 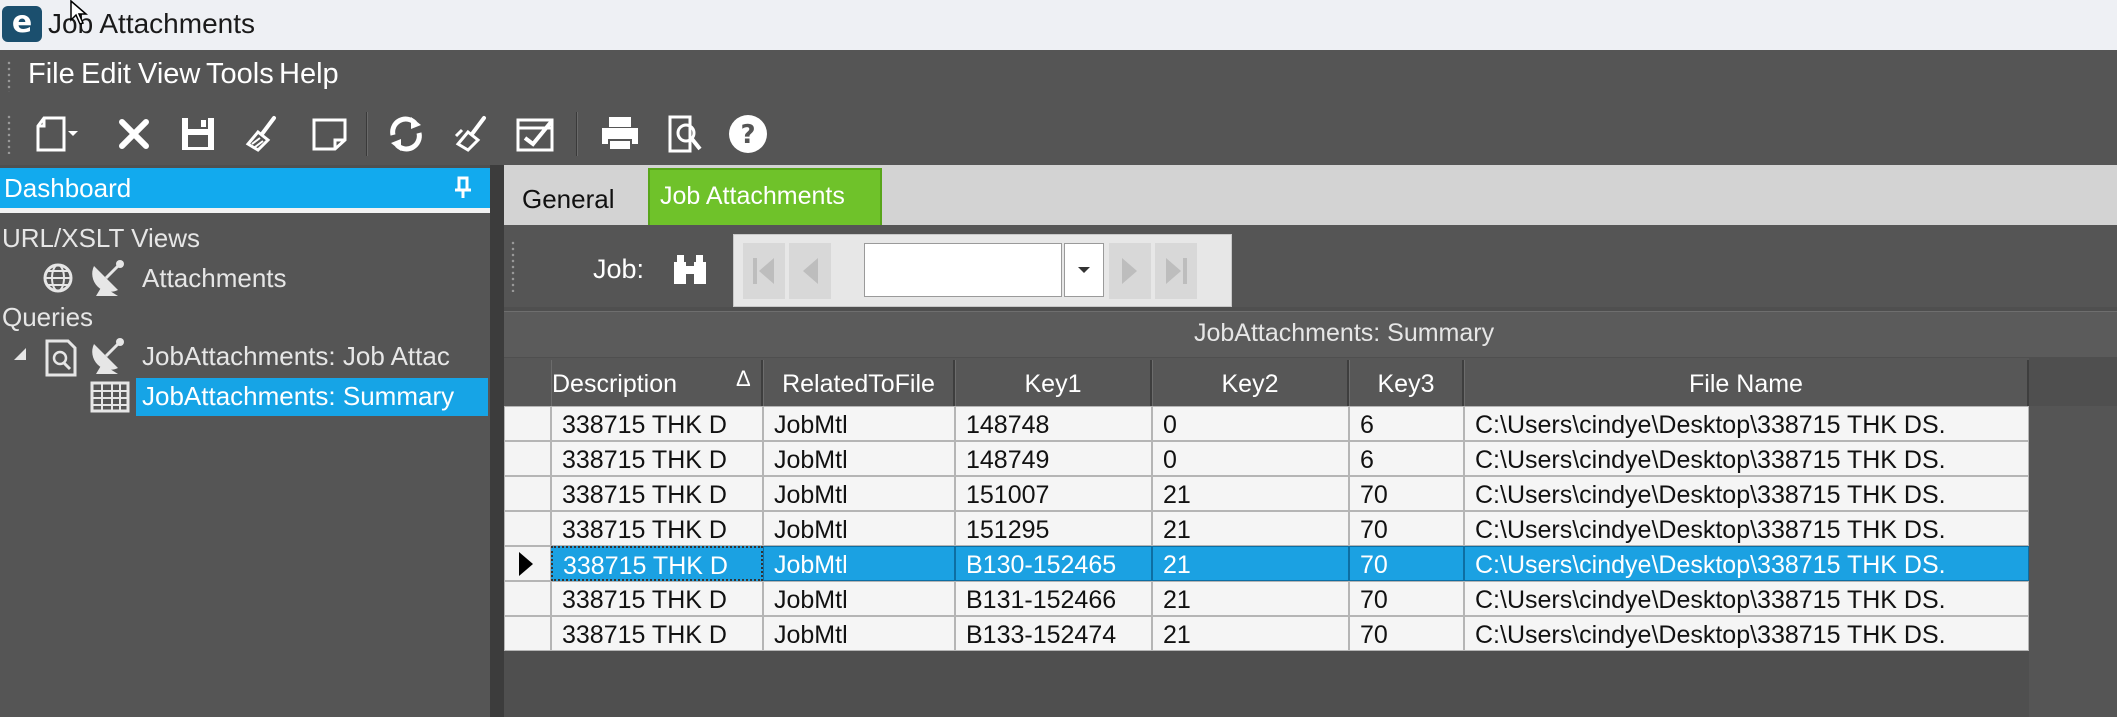 I want to click on refresh-icon, so click(x=406, y=134).